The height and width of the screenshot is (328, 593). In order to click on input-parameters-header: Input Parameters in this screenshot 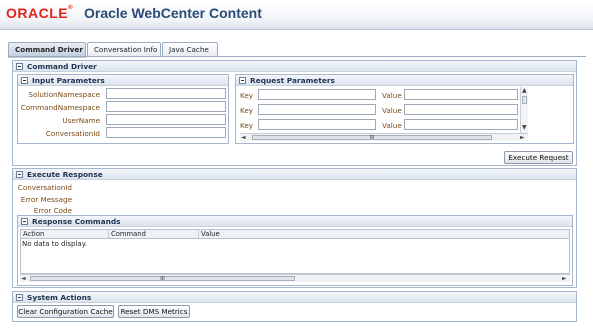, I will do `click(123, 80)`.